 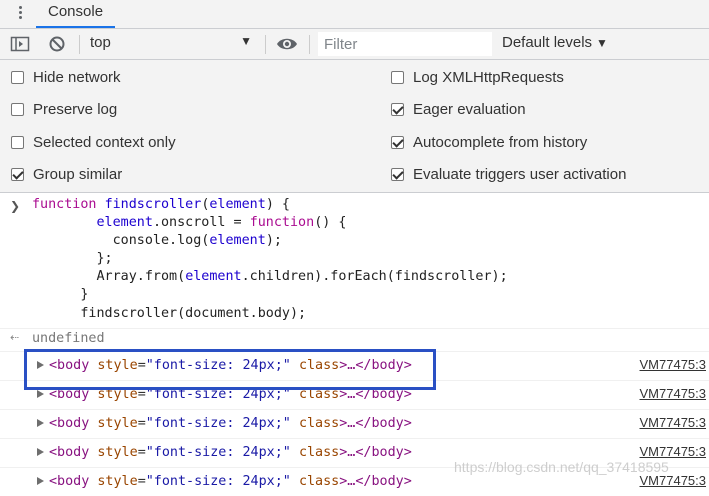 I want to click on highlight-annotation-box, so click(x=230, y=369).